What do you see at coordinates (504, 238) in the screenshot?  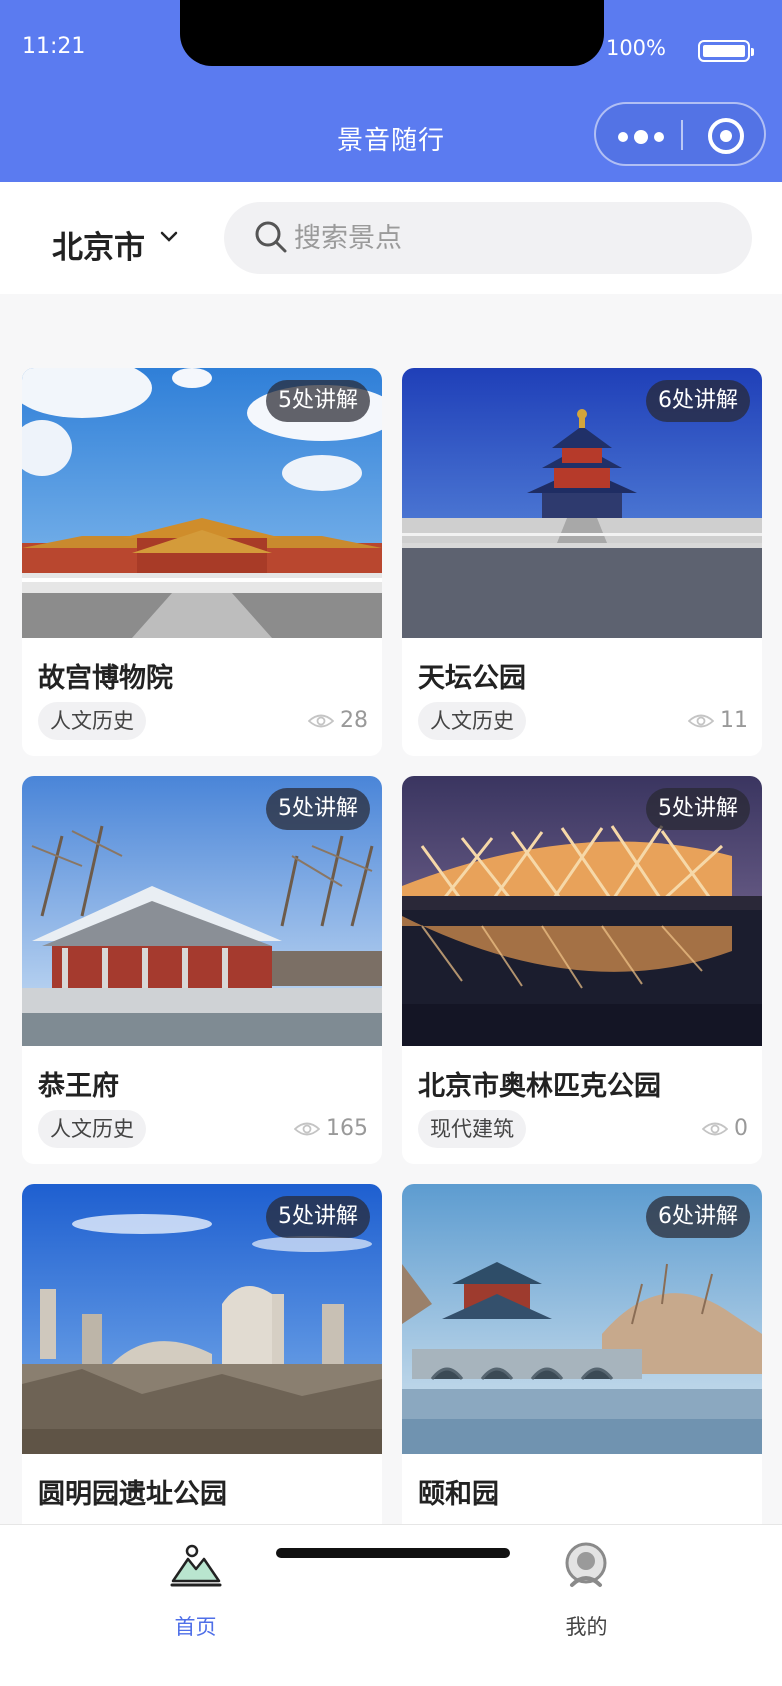 I see `search-input` at bounding box center [504, 238].